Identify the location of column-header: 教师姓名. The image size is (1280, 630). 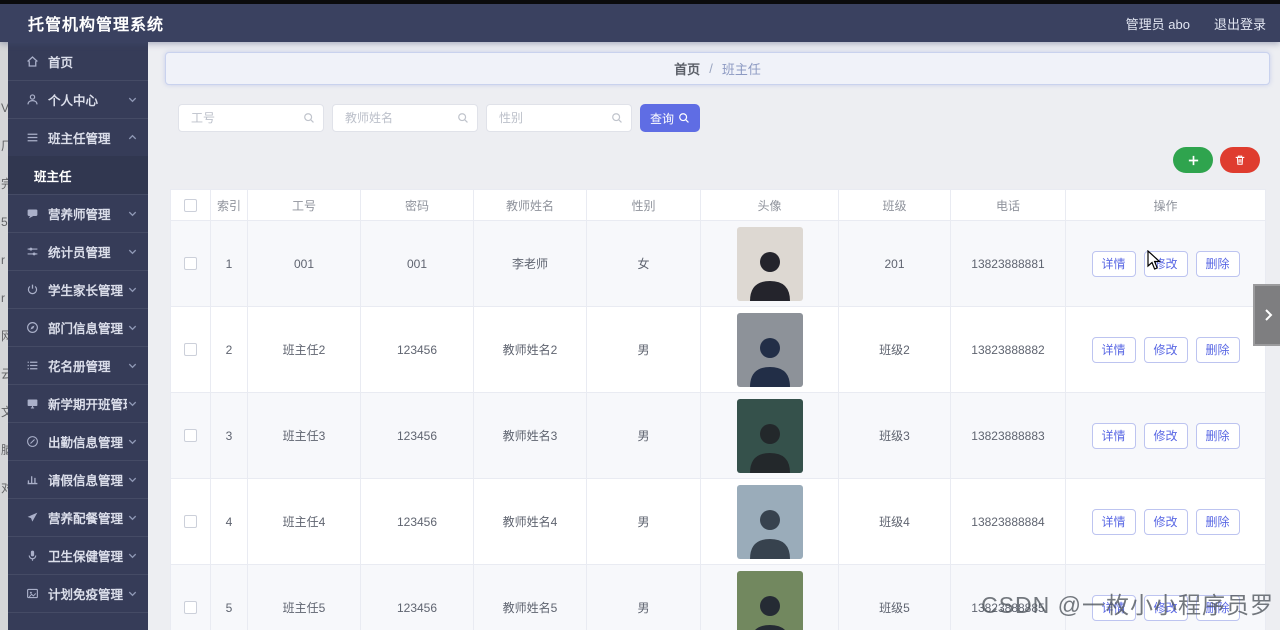
(530, 205).